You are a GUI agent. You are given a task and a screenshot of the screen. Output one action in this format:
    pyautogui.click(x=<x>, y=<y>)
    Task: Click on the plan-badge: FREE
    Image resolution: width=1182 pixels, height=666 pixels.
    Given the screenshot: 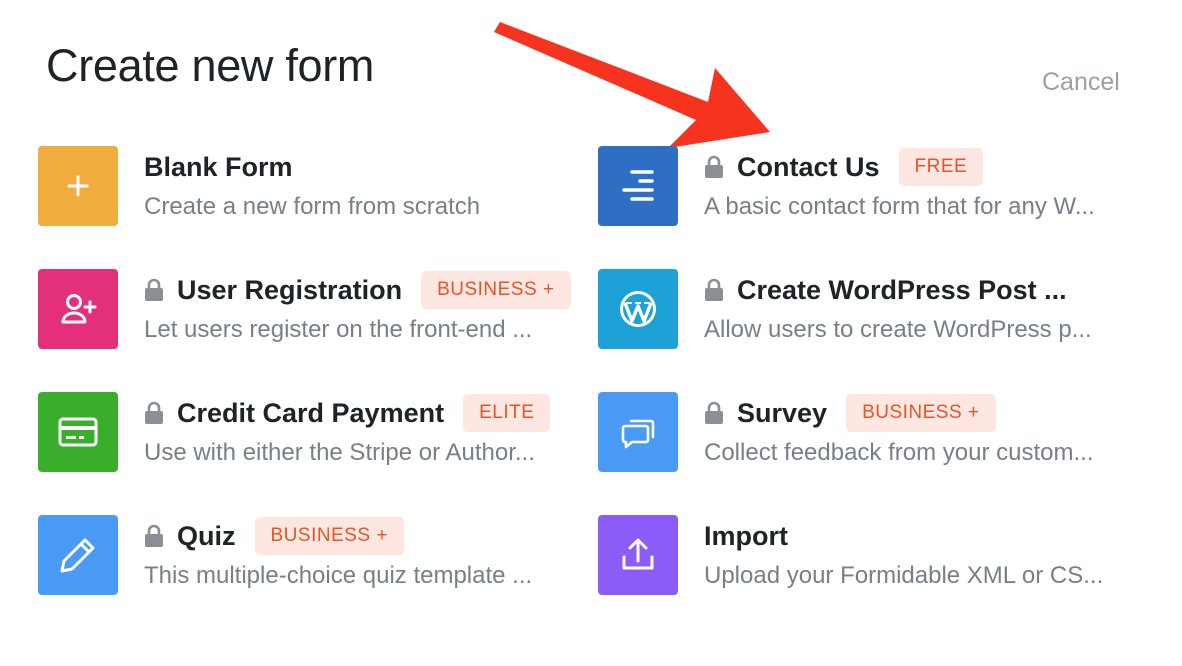 What is the action you would take?
    pyautogui.click(x=941, y=167)
    